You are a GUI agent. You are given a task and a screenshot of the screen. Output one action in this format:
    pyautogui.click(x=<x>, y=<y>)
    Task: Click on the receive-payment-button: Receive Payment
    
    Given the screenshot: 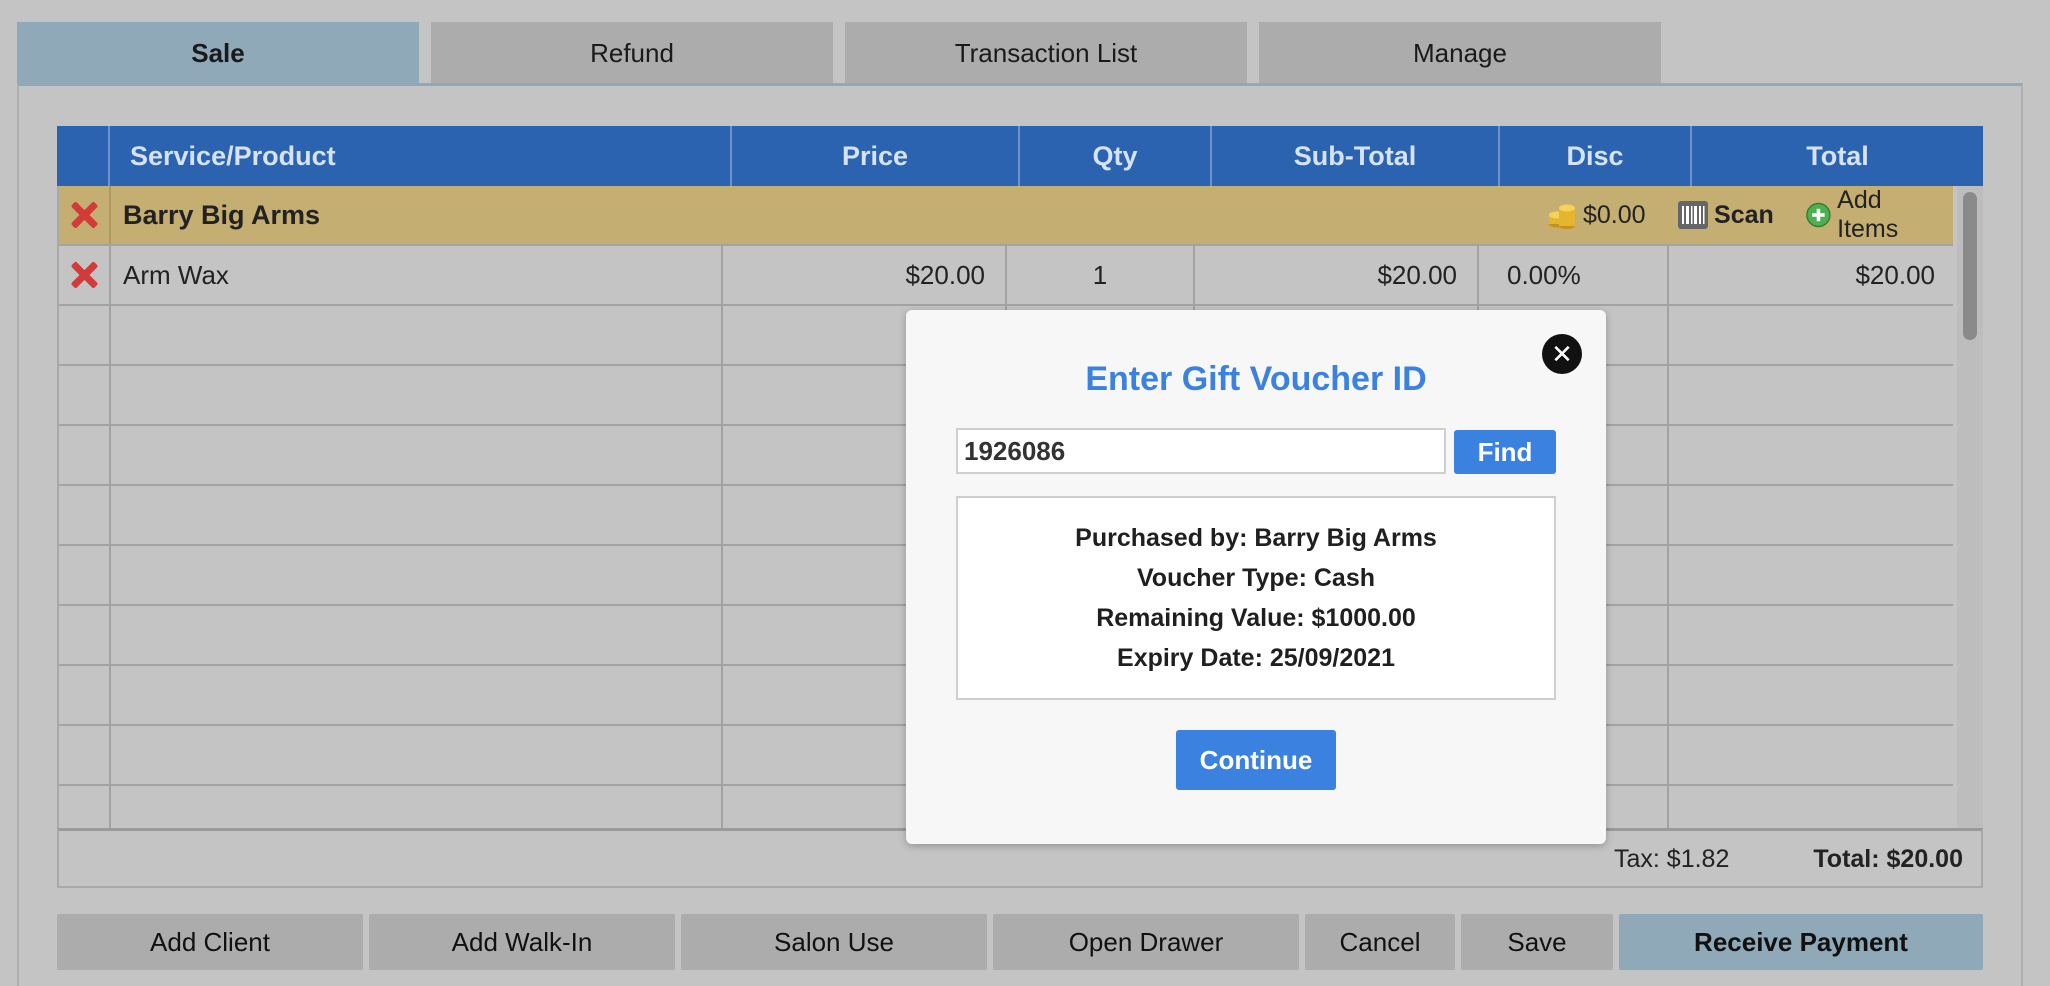 What is the action you would take?
    pyautogui.click(x=1801, y=942)
    